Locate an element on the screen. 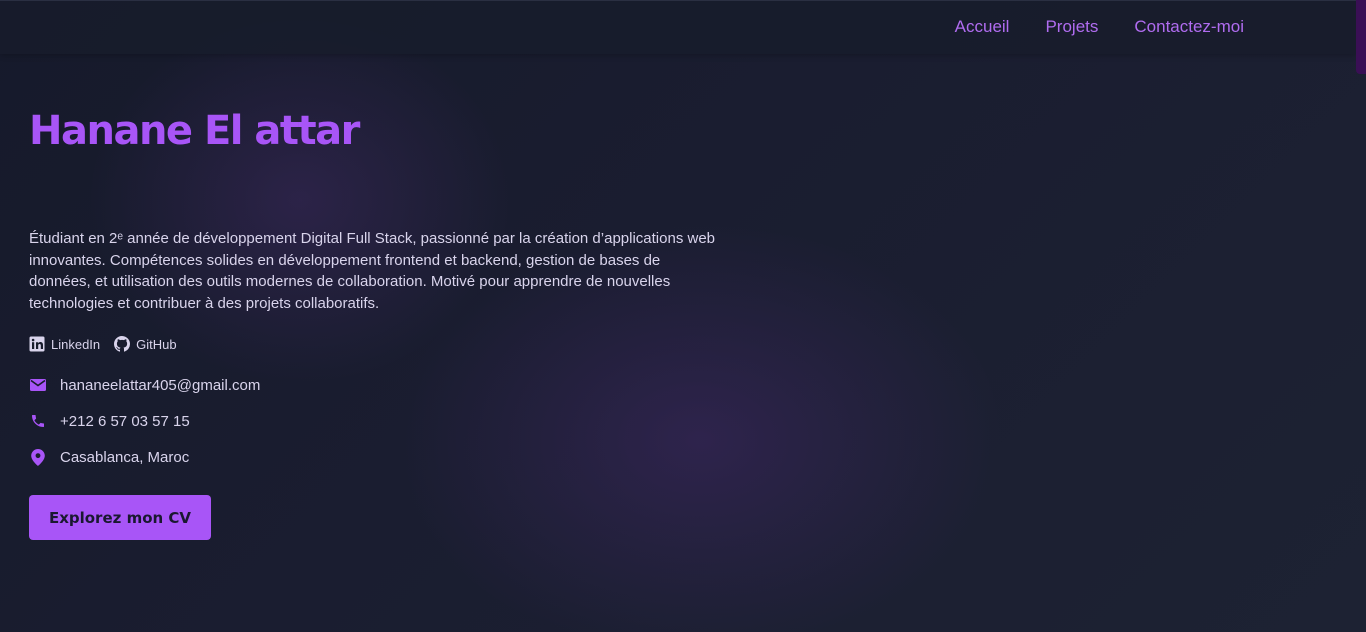 The height and width of the screenshot is (632, 1366). email-text: hananeelattar405@gmail.com is located at coordinates (160, 385).